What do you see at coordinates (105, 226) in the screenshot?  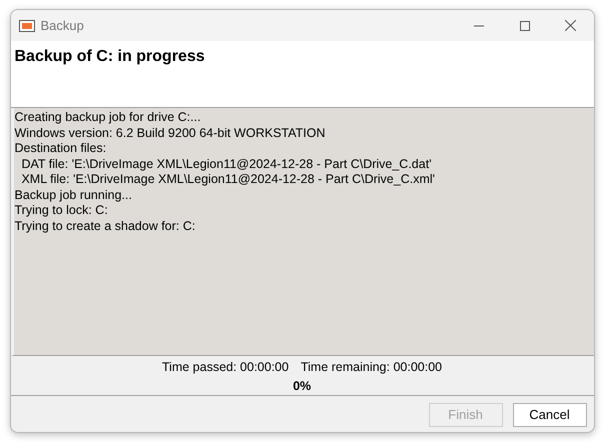 I see `log-line: Trying to create a shadow for: C:` at bounding box center [105, 226].